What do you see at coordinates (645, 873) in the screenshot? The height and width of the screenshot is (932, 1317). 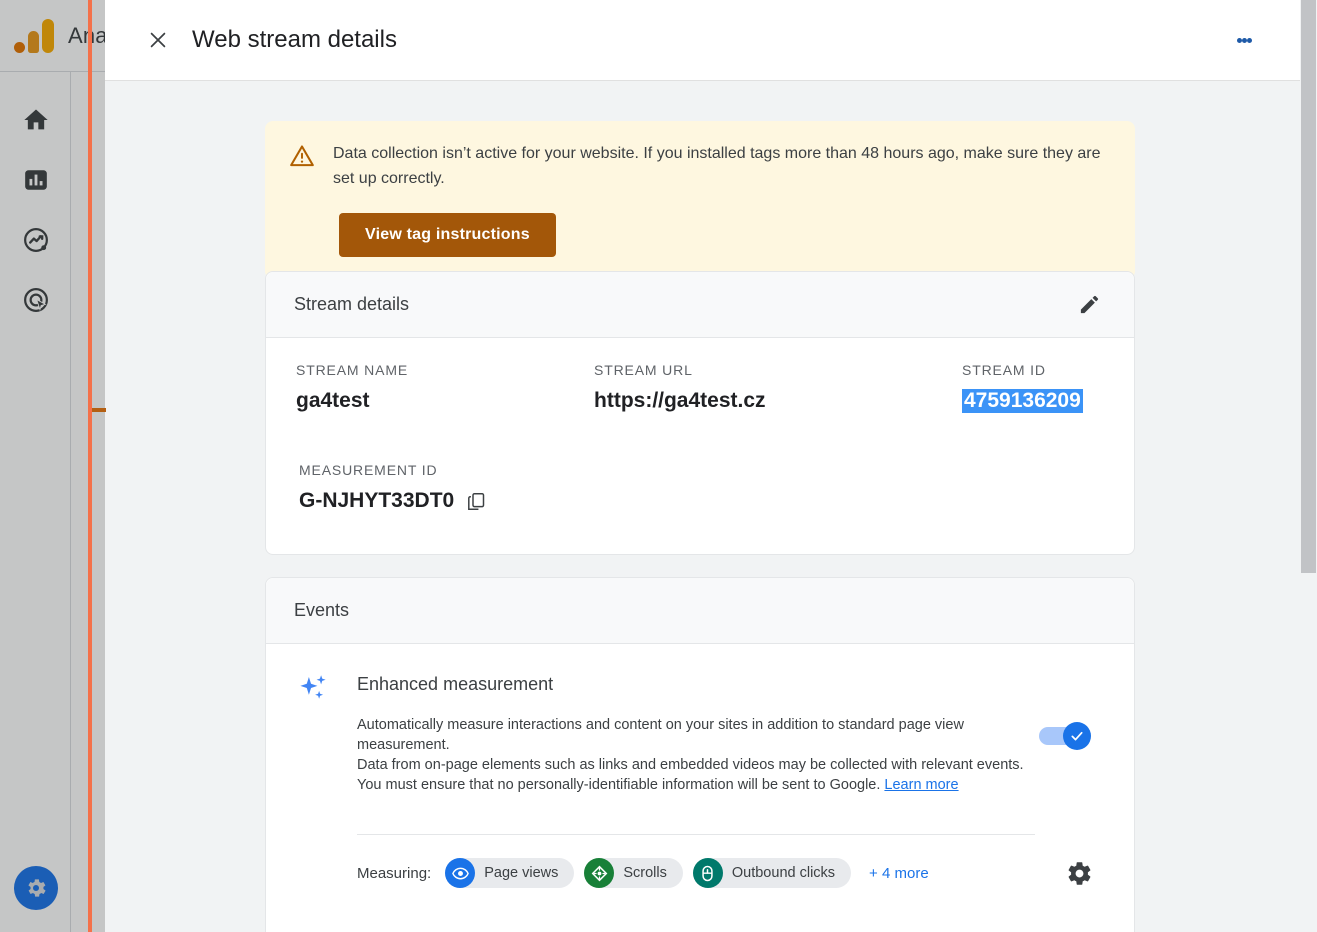 I see `chip-label: Scrolls` at bounding box center [645, 873].